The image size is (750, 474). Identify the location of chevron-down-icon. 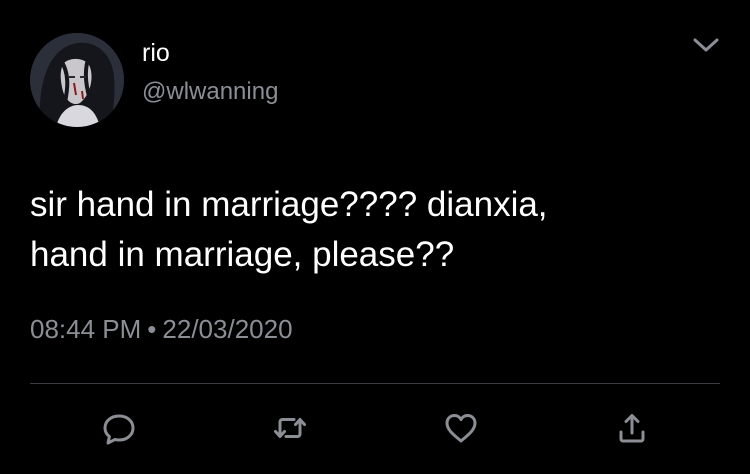
(706, 45).